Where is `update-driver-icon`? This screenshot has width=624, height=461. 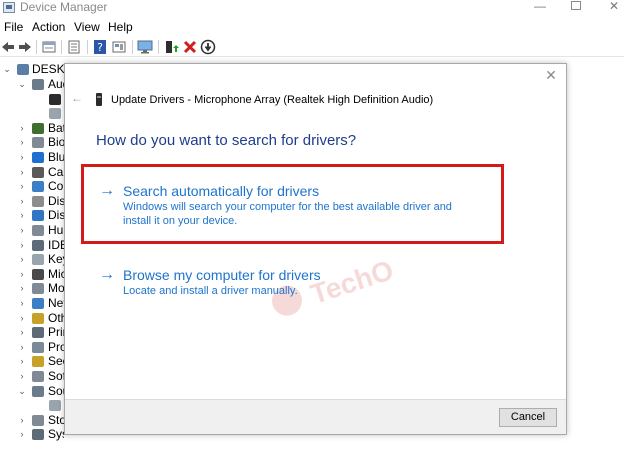
update-driver-icon is located at coordinates (171, 47).